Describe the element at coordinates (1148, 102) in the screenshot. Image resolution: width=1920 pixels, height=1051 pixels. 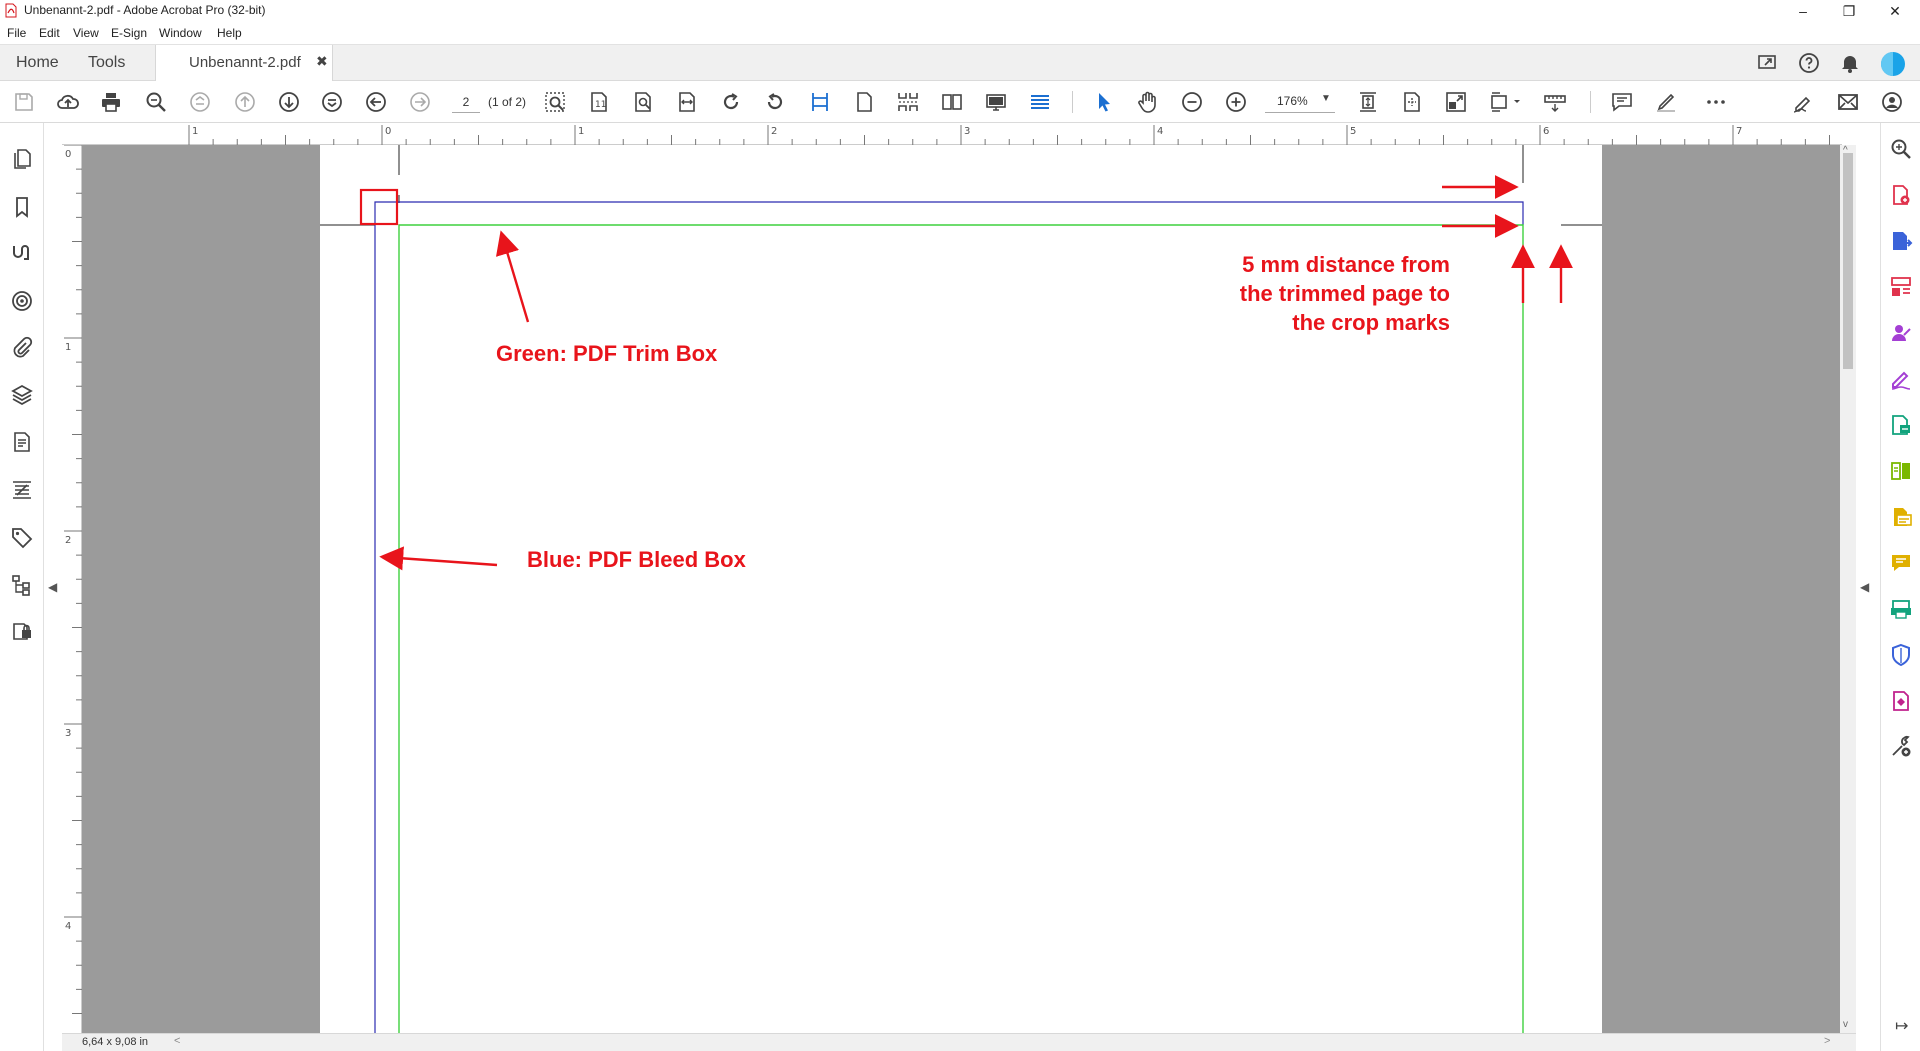
I see `hand-tool-icon` at that location.